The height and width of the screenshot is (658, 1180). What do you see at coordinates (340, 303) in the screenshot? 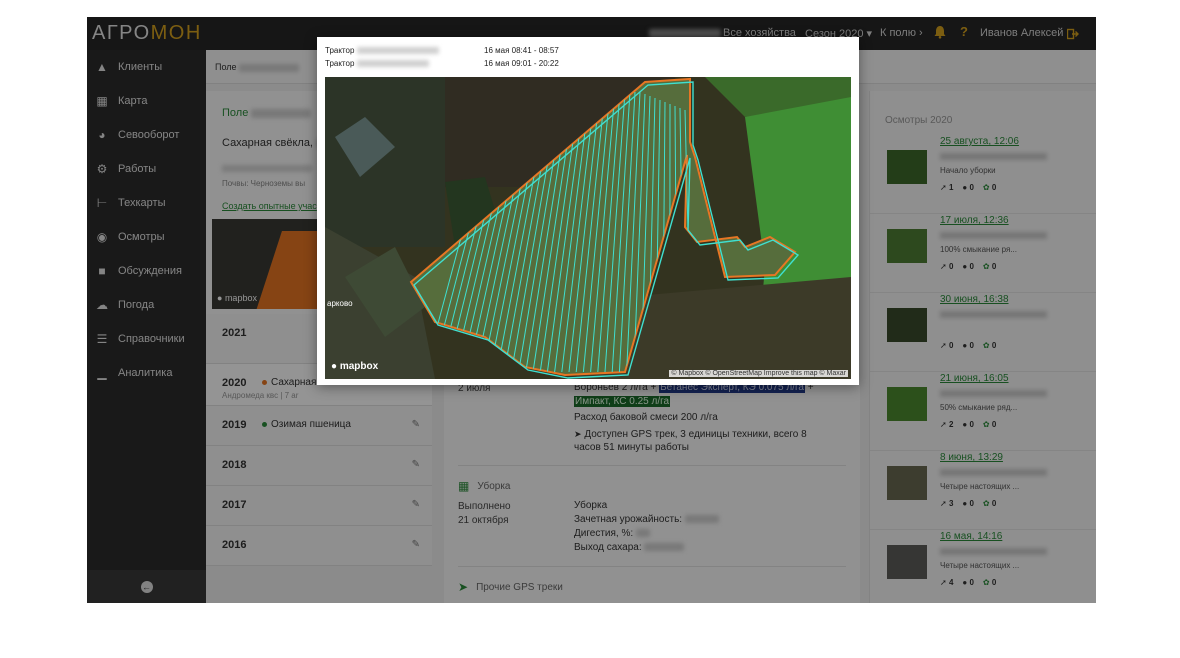
I see `map-town-label: арково` at bounding box center [340, 303].